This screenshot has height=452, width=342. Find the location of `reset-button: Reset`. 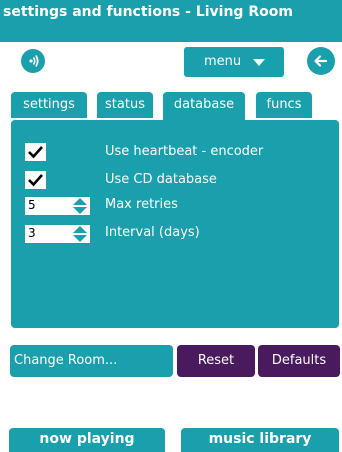

reset-button: Reset is located at coordinates (216, 361).